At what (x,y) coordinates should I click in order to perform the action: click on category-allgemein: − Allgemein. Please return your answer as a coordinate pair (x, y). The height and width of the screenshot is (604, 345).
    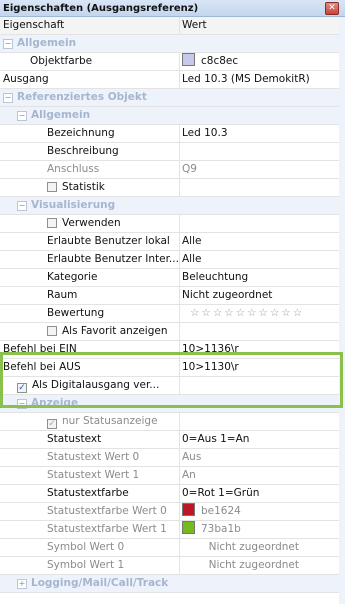
    Looking at the image, I should click on (172, 44).